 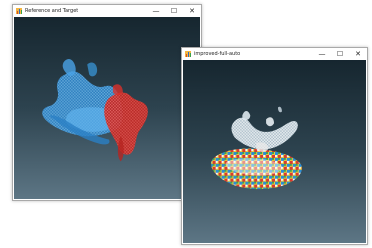 What do you see at coordinates (107, 11) in the screenshot?
I see `title-bar: Reference and Target — ☐ ✕` at bounding box center [107, 11].